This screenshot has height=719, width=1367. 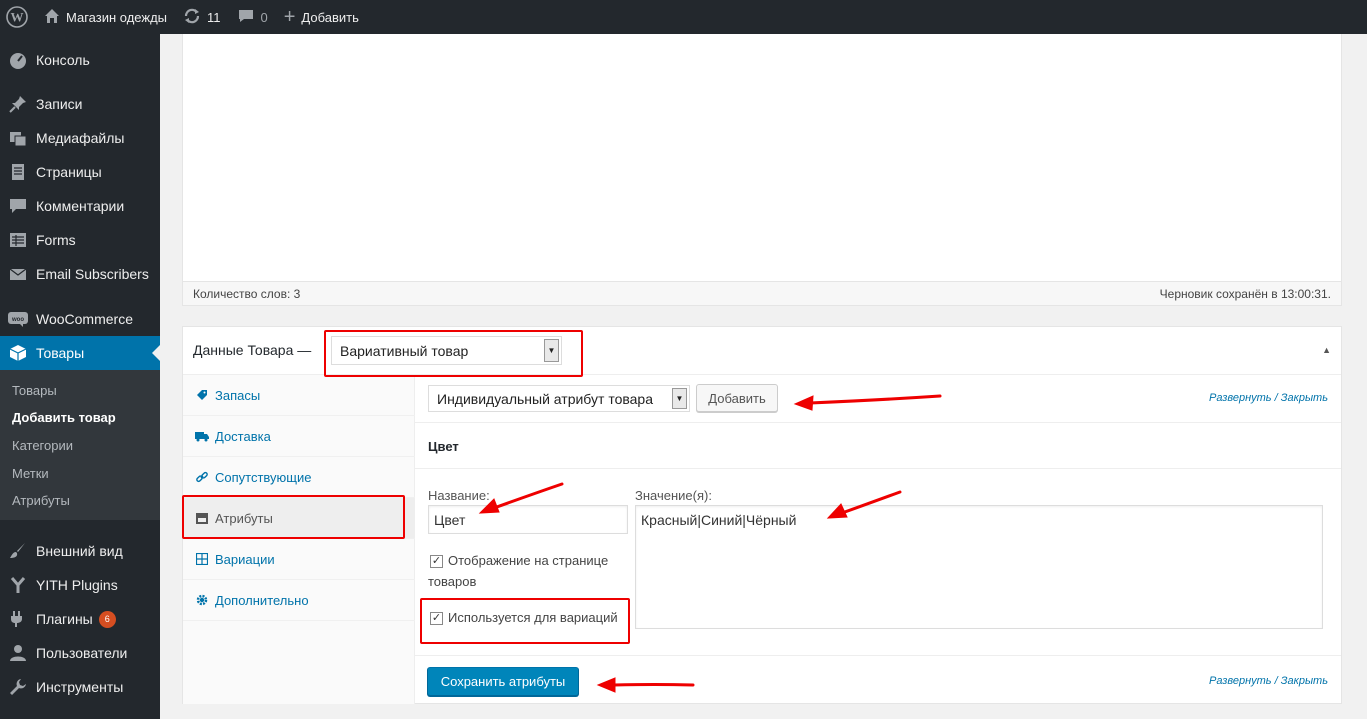 What do you see at coordinates (84, 319) in the screenshot?
I see `menu-label: WooCommerce` at bounding box center [84, 319].